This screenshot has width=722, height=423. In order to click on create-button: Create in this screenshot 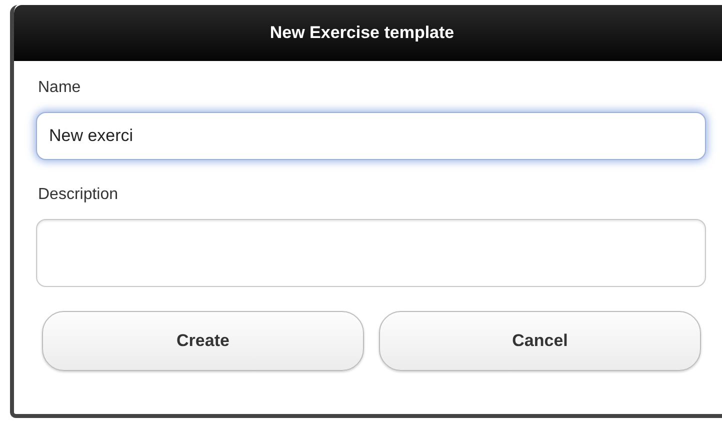, I will do `click(203, 341)`.